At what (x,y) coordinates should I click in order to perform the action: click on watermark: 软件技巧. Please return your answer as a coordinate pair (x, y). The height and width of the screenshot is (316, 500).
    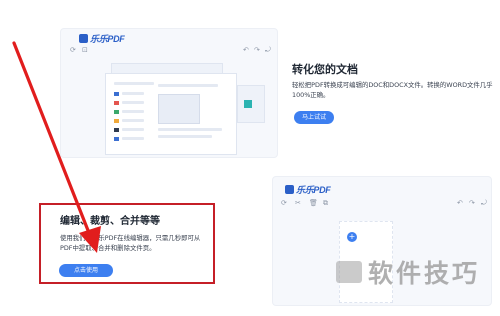
    Looking at the image, I should click on (408, 272).